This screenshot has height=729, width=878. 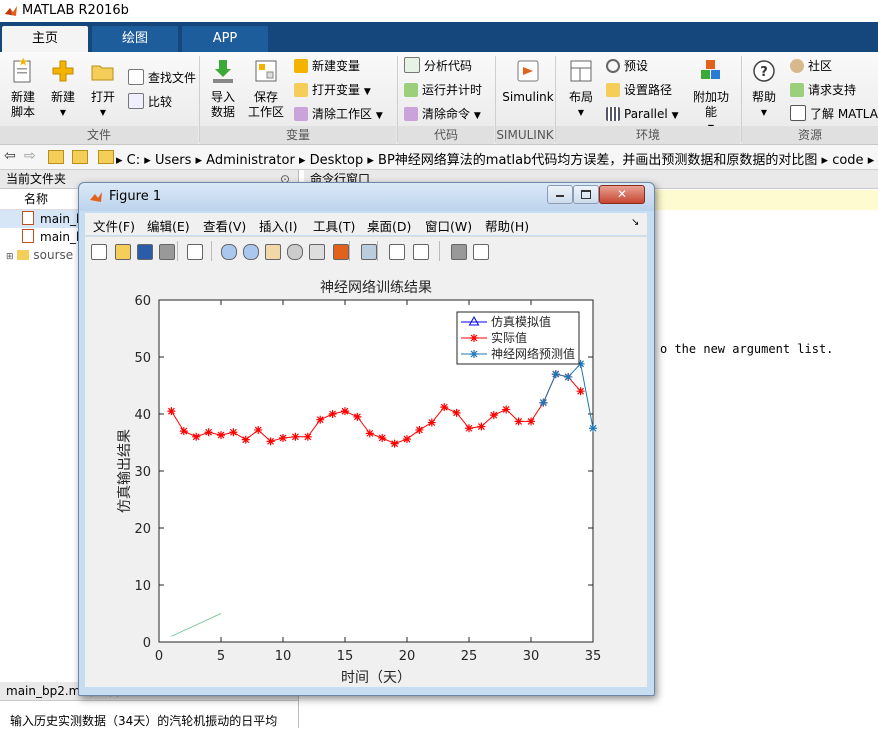 What do you see at coordinates (194, 251) in the screenshot?
I see `pointer-icon` at bounding box center [194, 251].